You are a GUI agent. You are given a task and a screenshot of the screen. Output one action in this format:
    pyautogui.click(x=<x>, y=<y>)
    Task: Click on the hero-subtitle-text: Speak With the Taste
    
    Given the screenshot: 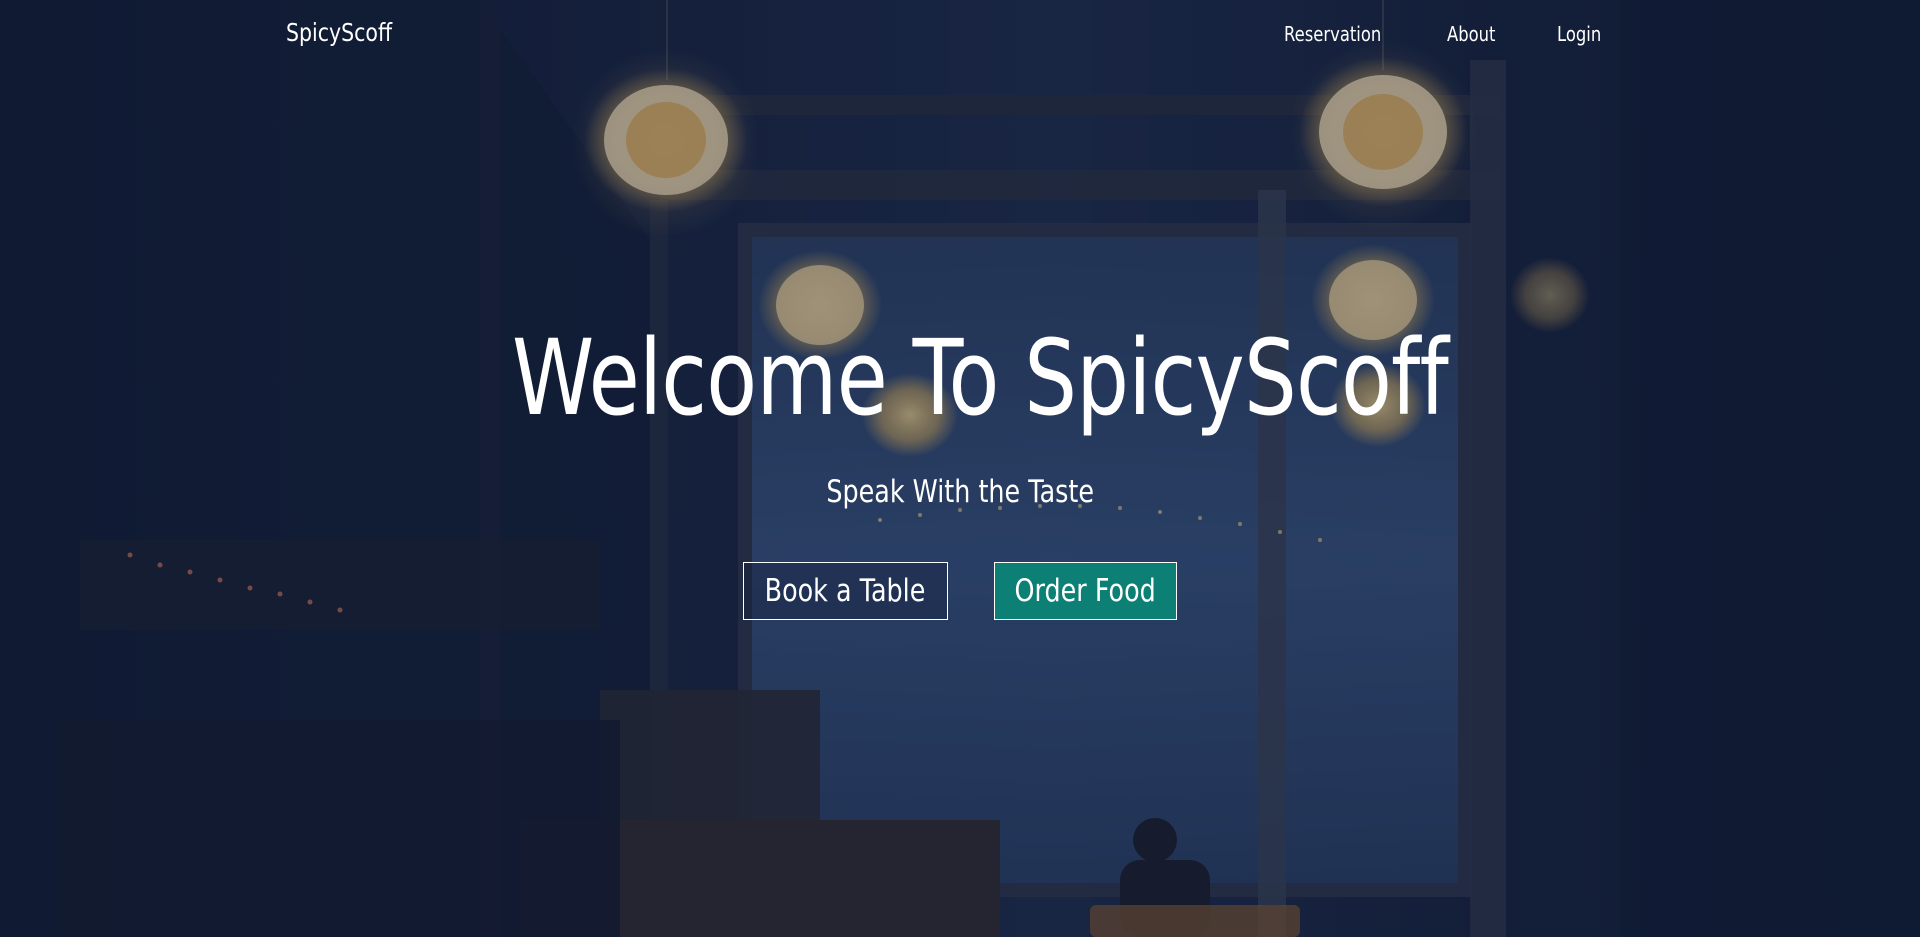 What is the action you would take?
    pyautogui.click(x=960, y=492)
    